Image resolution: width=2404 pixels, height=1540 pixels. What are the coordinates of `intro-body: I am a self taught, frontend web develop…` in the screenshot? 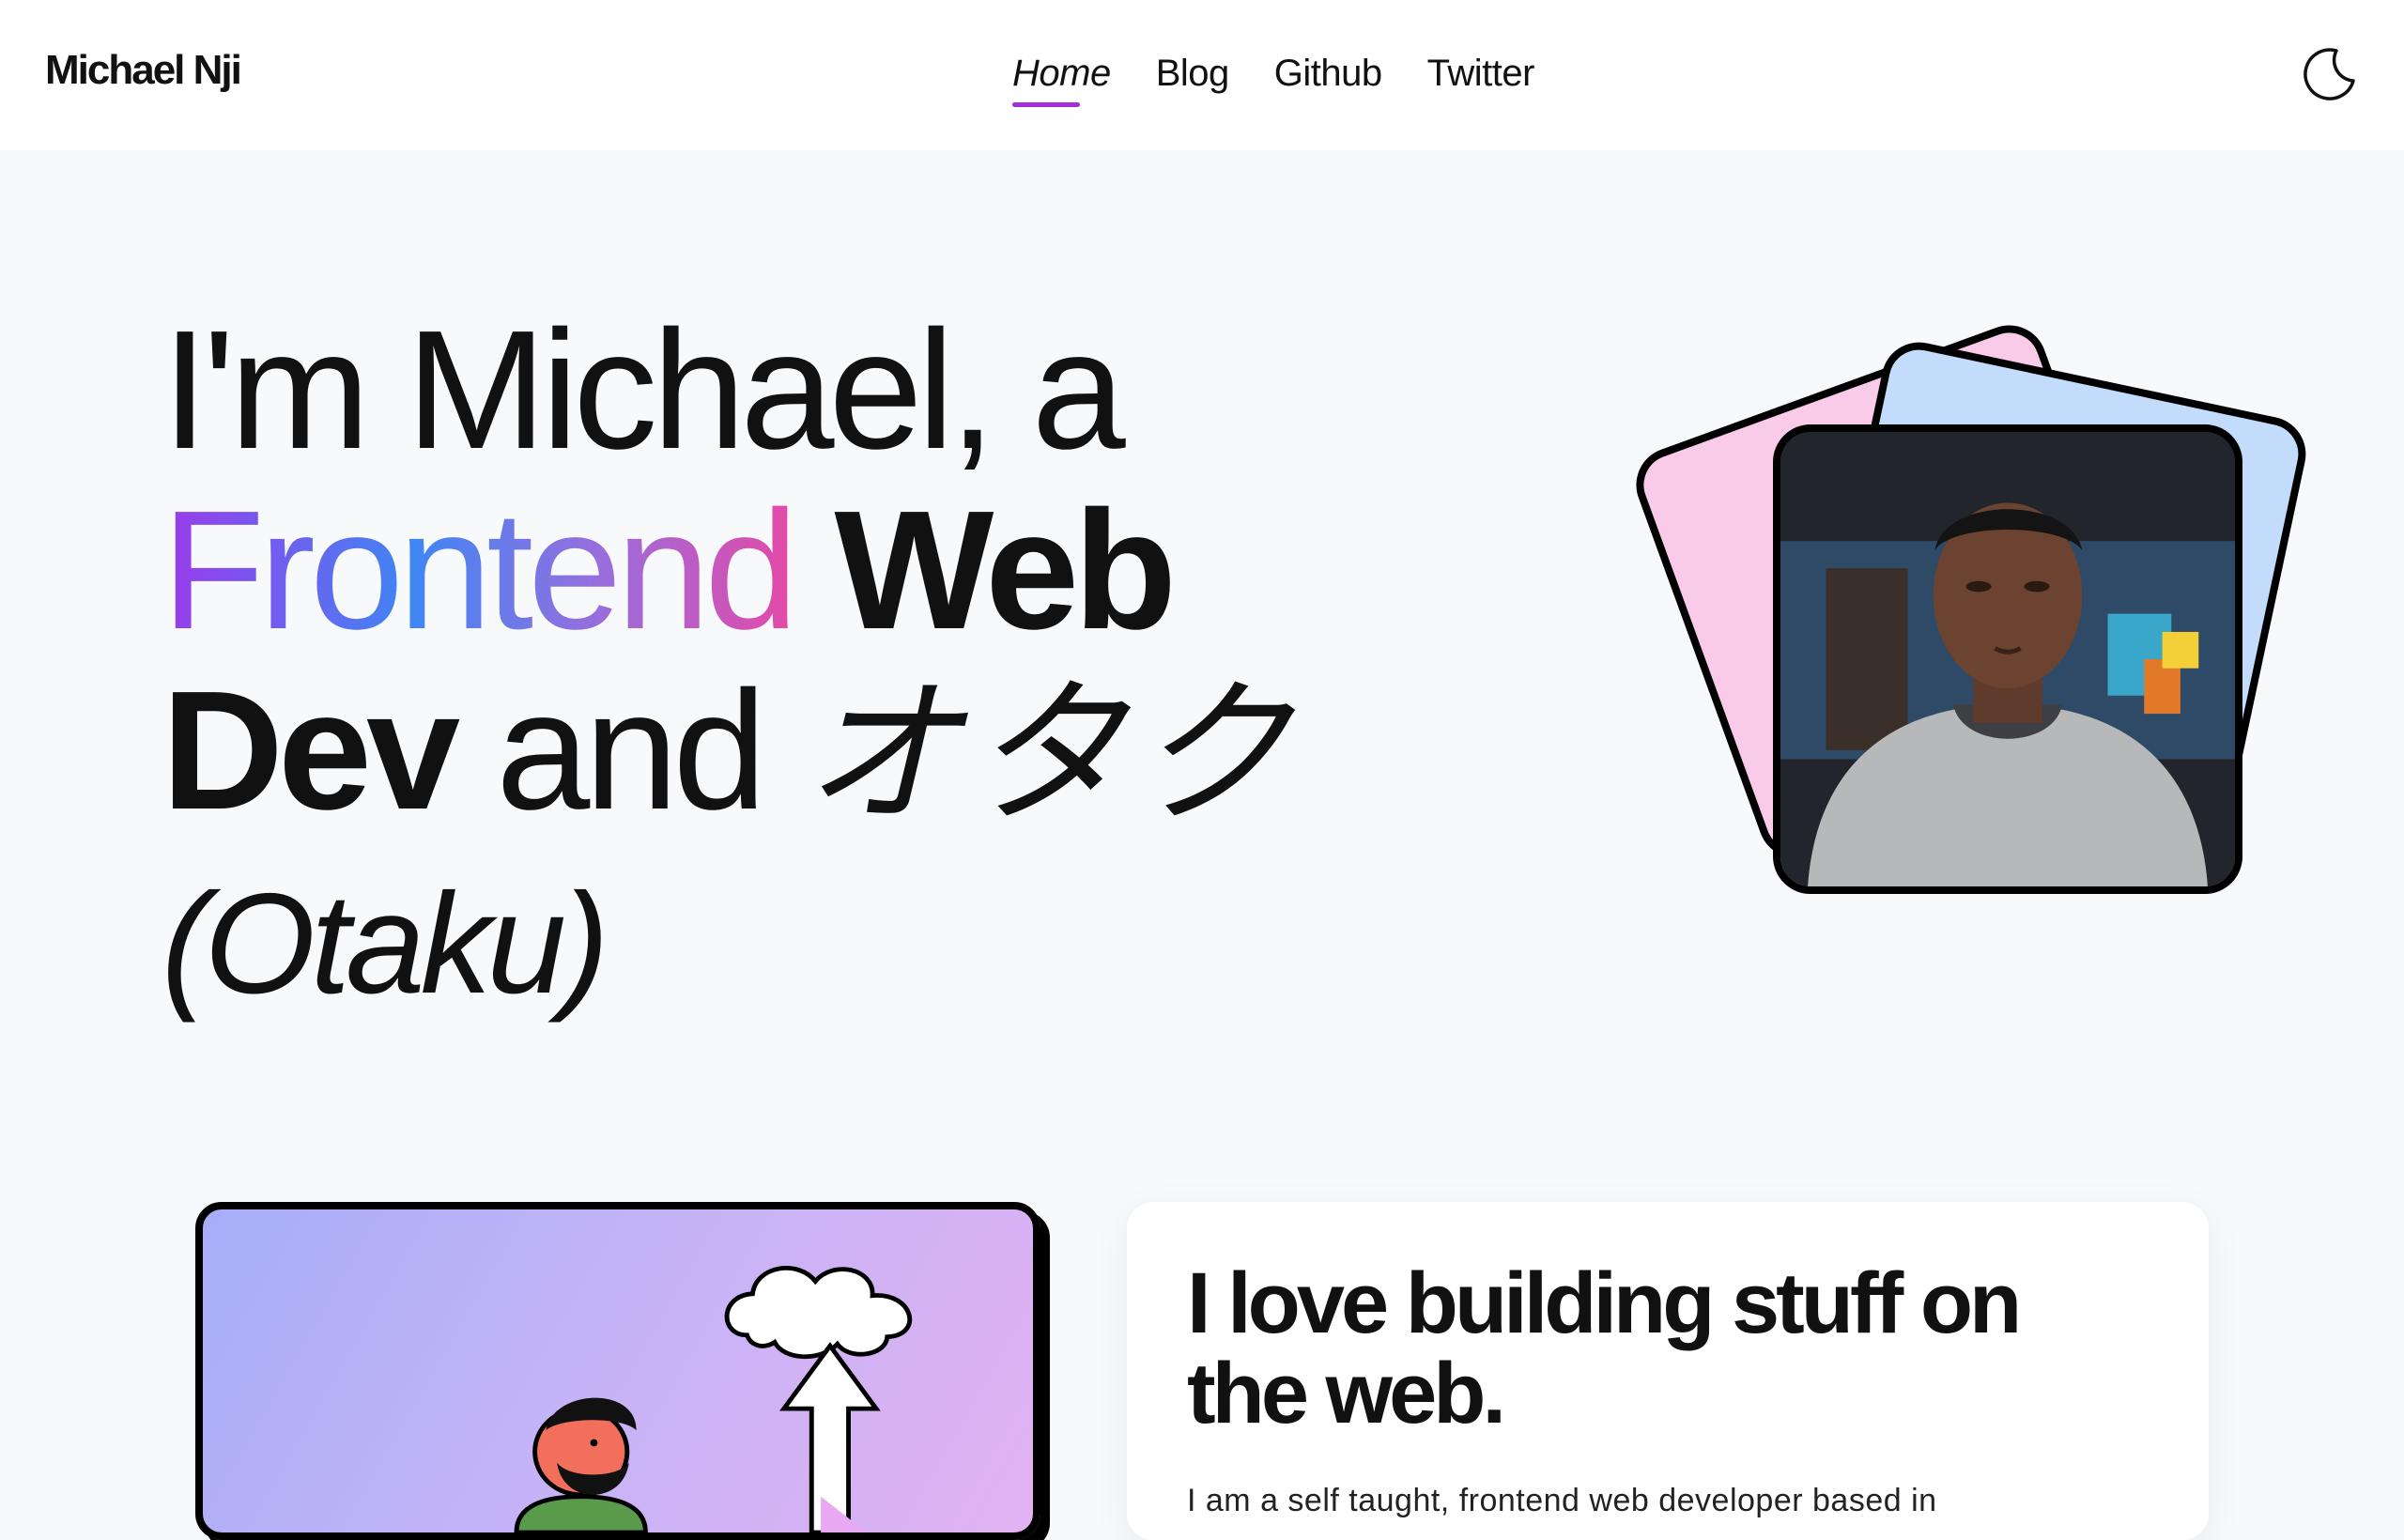 It's located at (1562, 1500).